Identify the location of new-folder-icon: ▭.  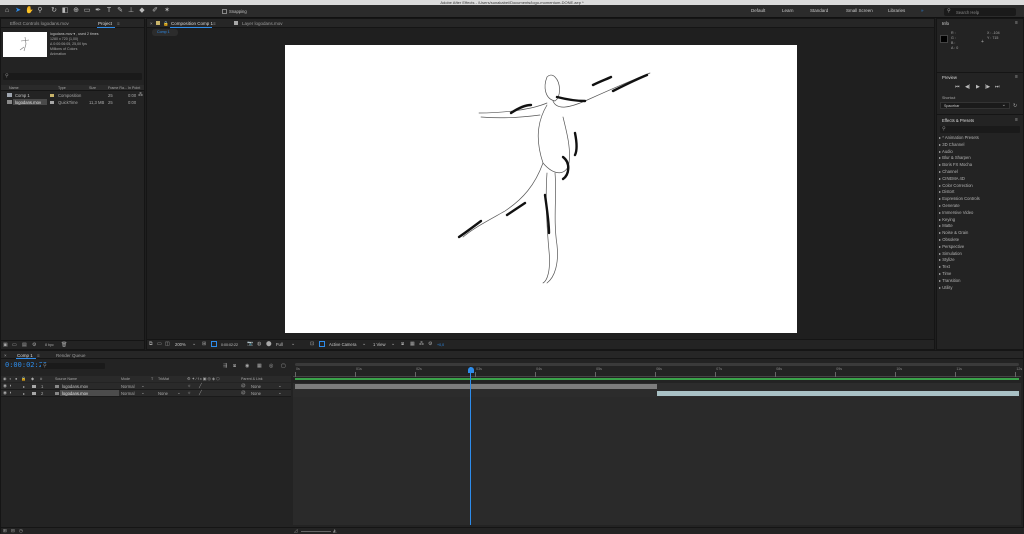
(14, 345).